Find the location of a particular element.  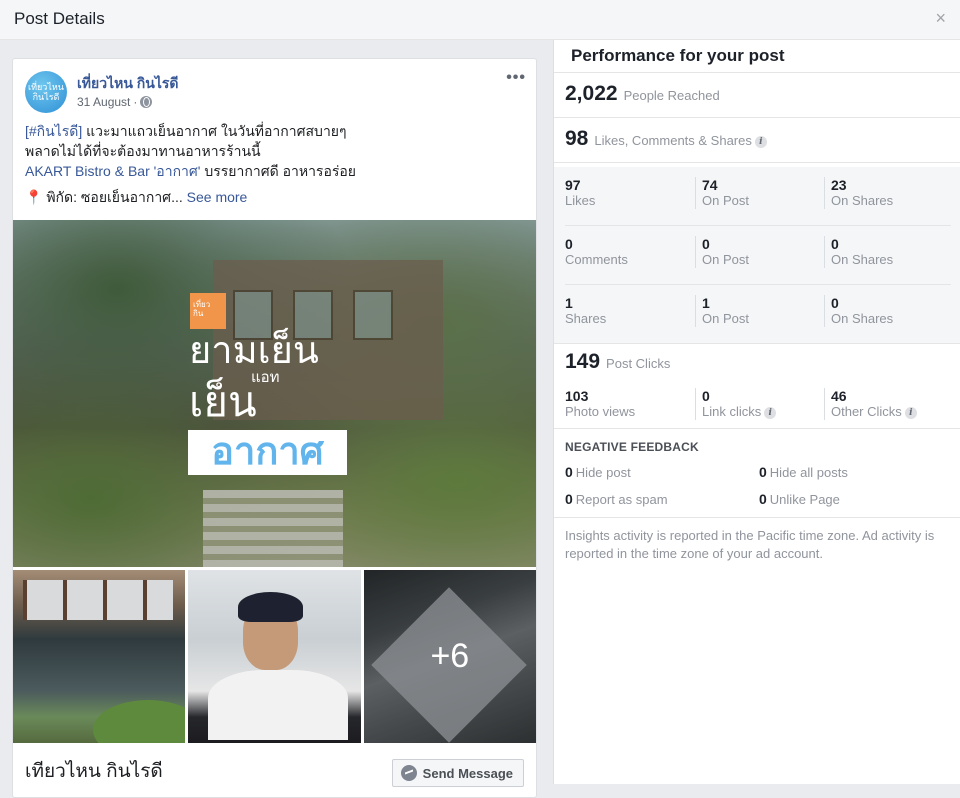

photo-views: 103 Photo views is located at coordinates (600, 404).